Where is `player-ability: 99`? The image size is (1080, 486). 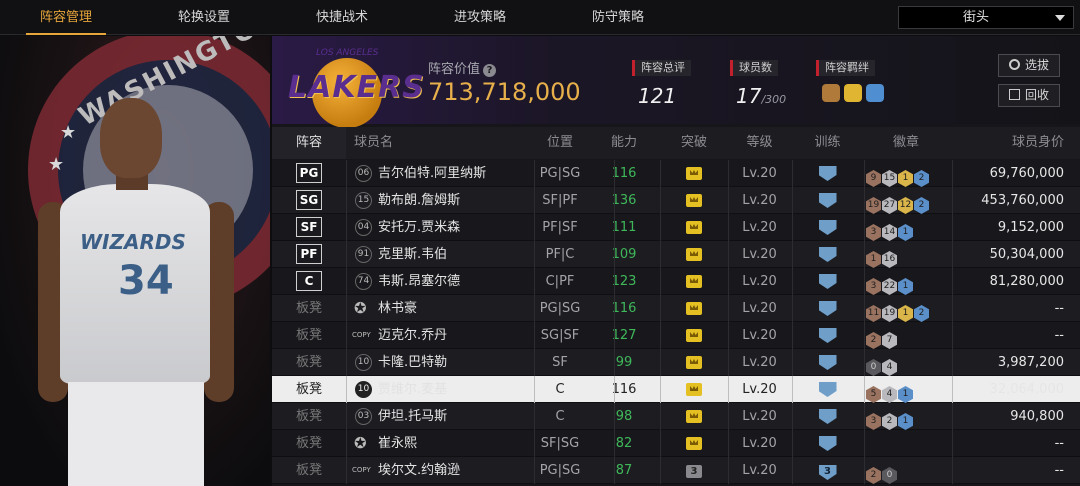
player-ability: 99 is located at coordinates (624, 362).